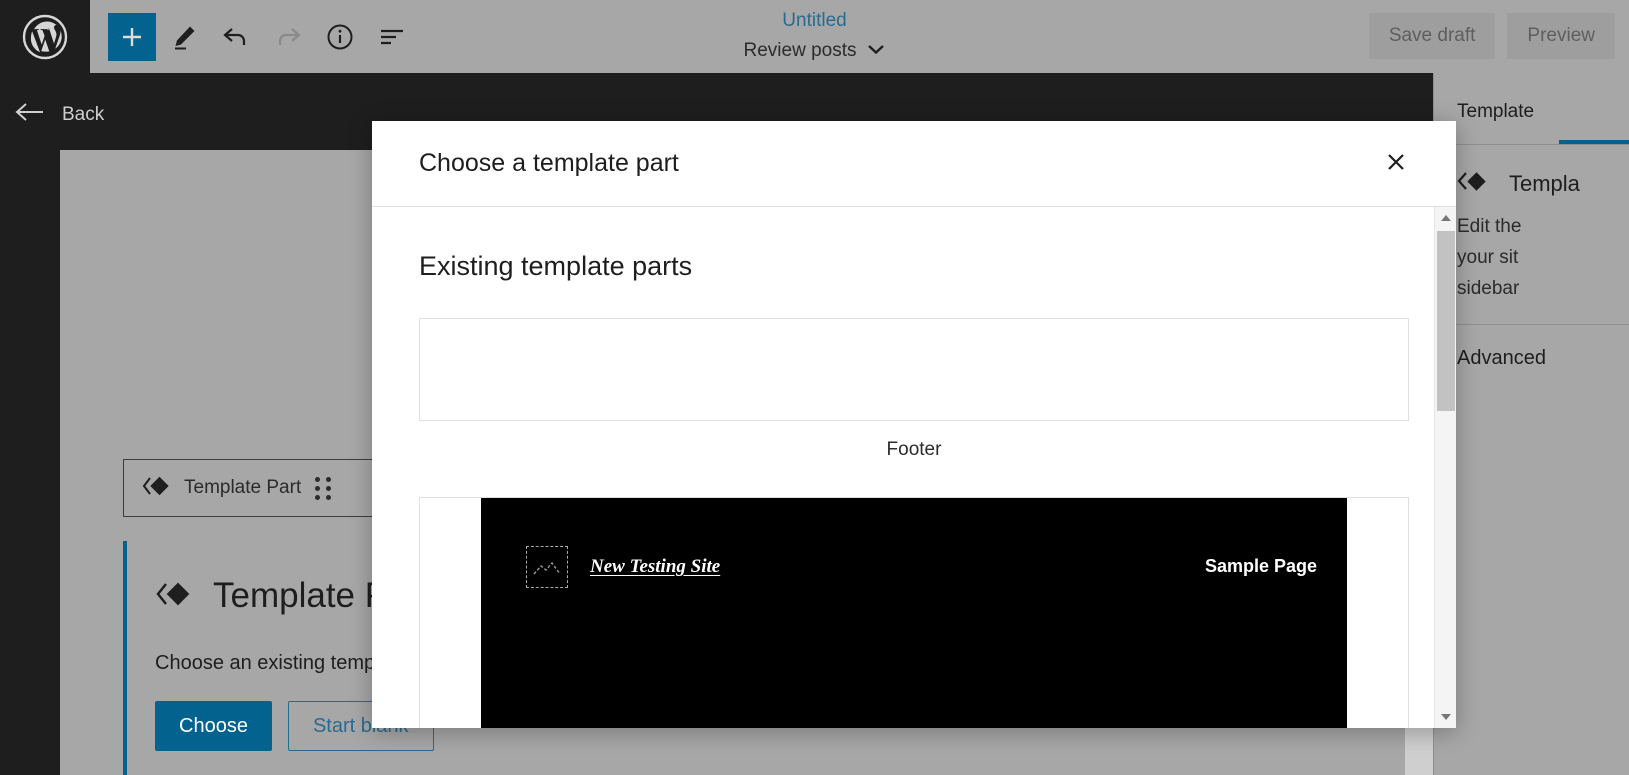 The width and height of the screenshot is (1629, 775). I want to click on sidebar-block-section: Templa Edit the your sit sidebar, so click(1531, 235).